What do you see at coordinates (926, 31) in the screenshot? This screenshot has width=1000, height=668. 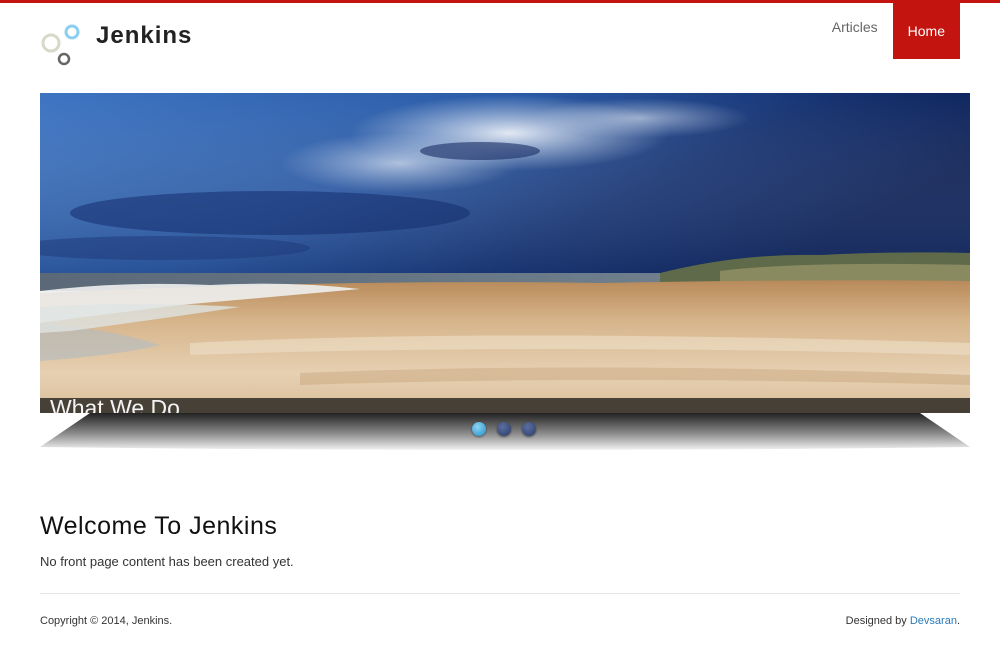 I see `nav-item-home: Home` at bounding box center [926, 31].